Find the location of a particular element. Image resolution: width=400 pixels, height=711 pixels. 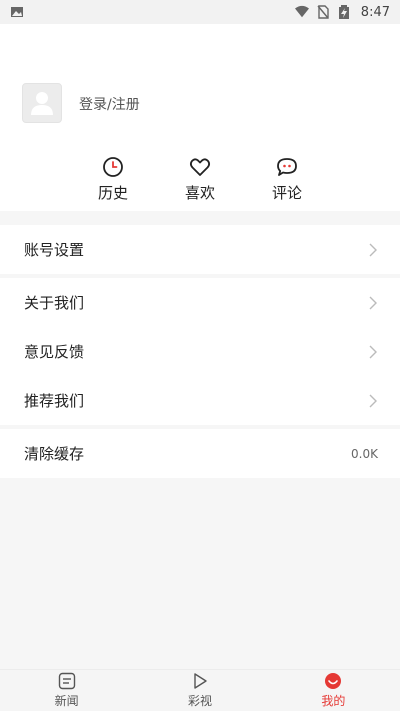

settings-group-cache: 清除缓存 0.0K is located at coordinates (200, 453).